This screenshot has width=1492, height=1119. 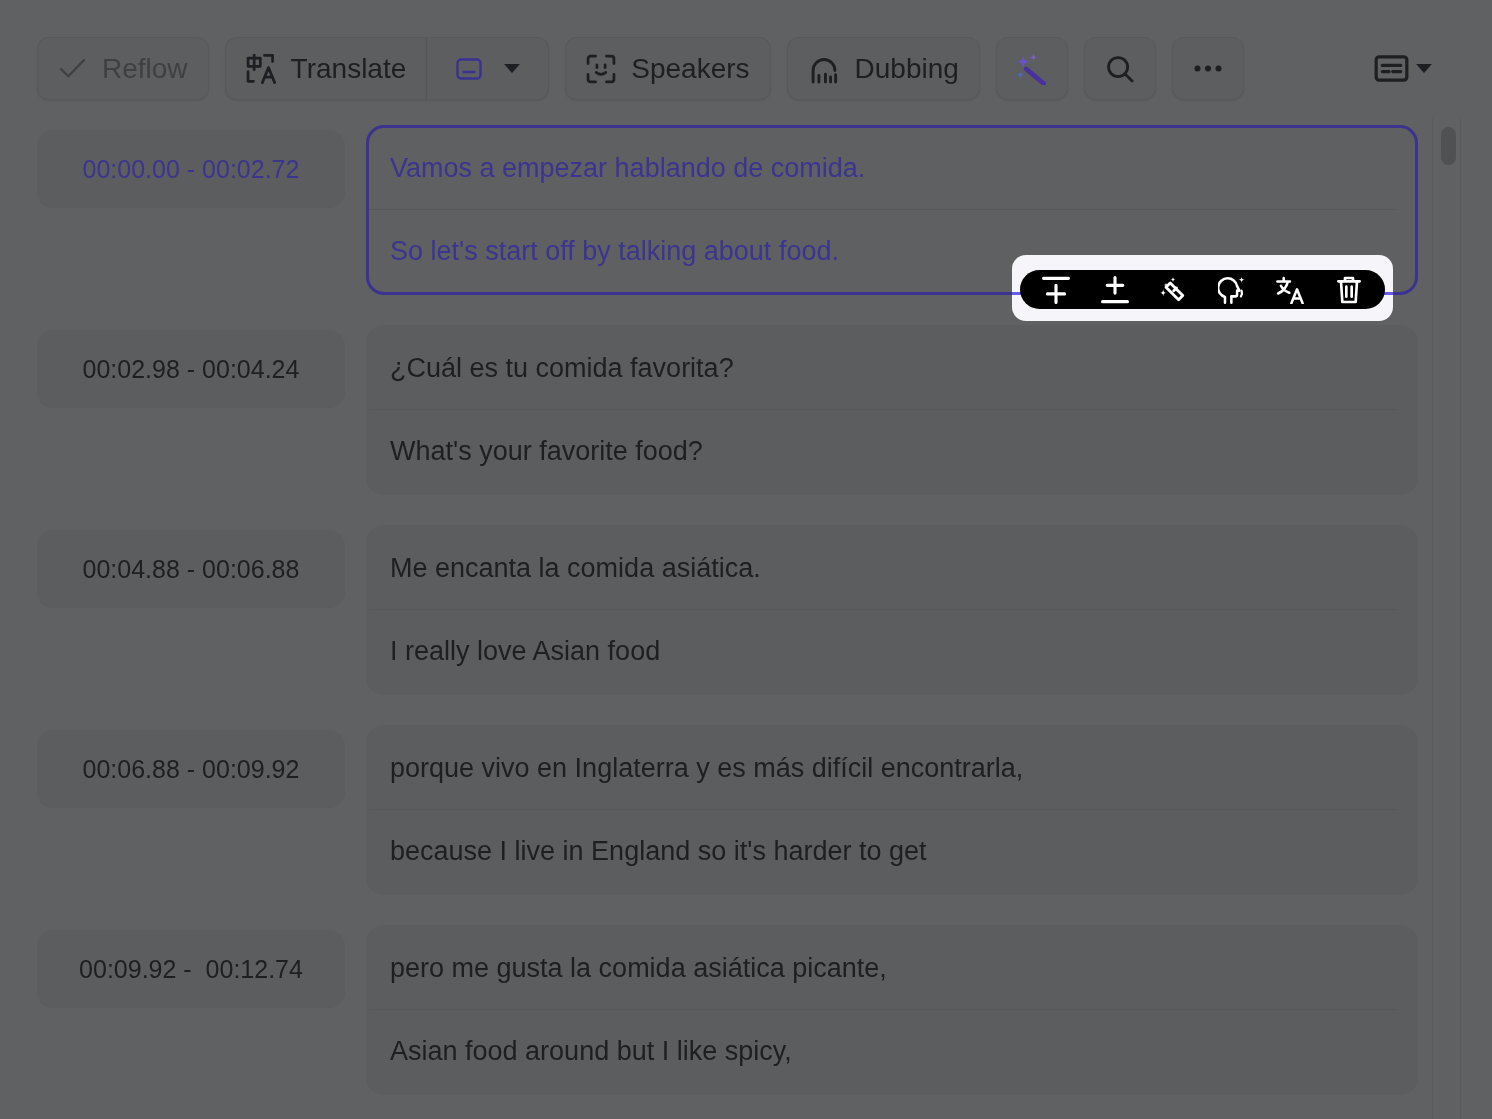 What do you see at coordinates (892, 1010) in the screenshot?
I see `segment-card: pero me gusta la comida asiática picante, Asian food around but I like spicy,` at bounding box center [892, 1010].